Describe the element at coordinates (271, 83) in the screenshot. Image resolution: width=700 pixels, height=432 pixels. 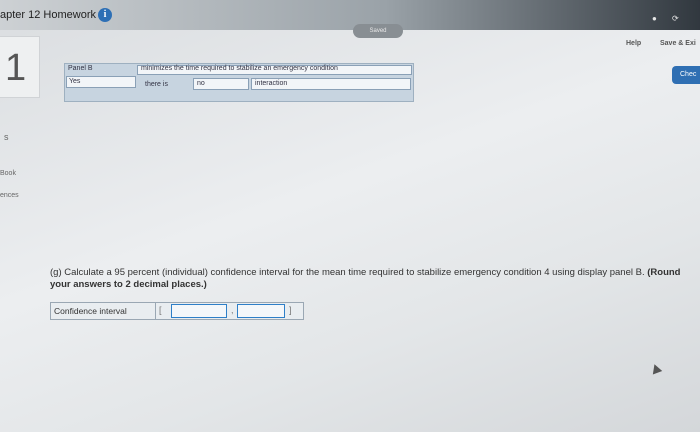
I see `panel-row-interaction: interaction` at that location.